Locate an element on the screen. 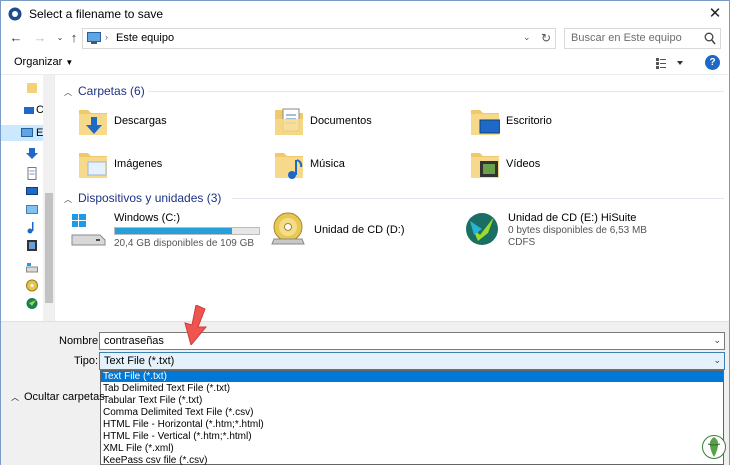  scrollbar-thumb is located at coordinates (49, 248).